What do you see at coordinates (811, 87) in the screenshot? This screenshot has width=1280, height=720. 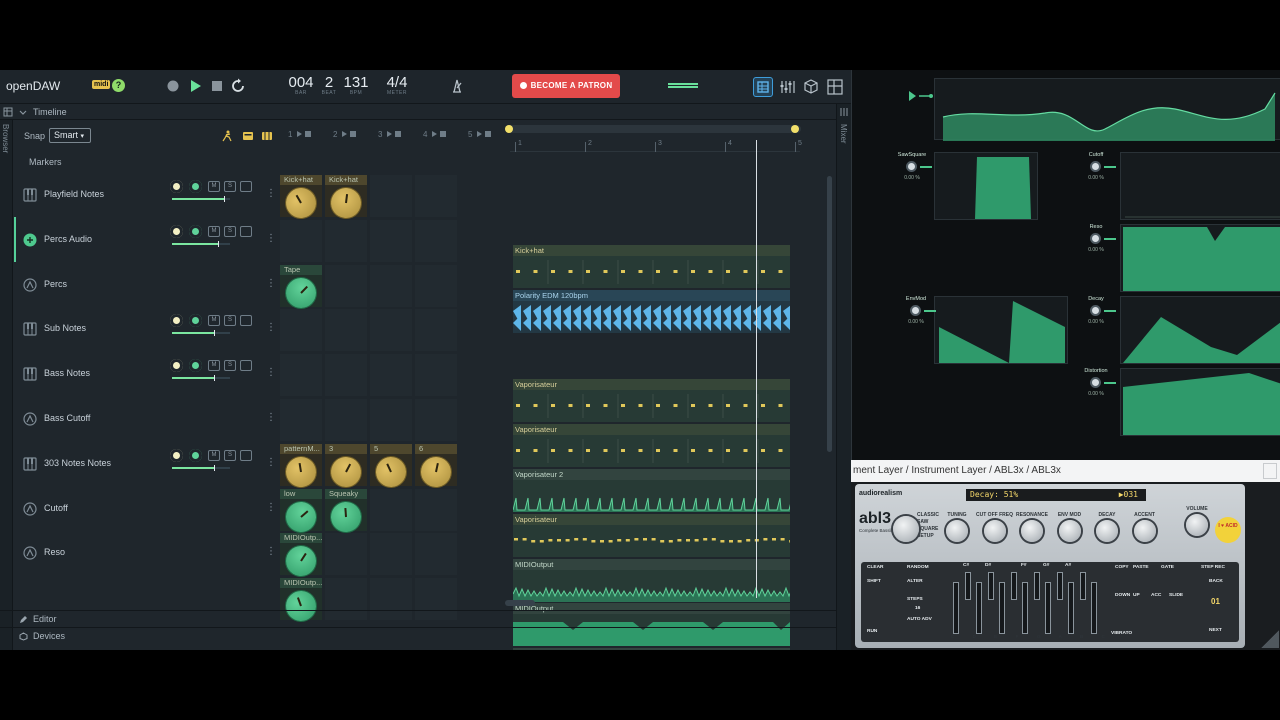 I see `tab-devices` at bounding box center [811, 87].